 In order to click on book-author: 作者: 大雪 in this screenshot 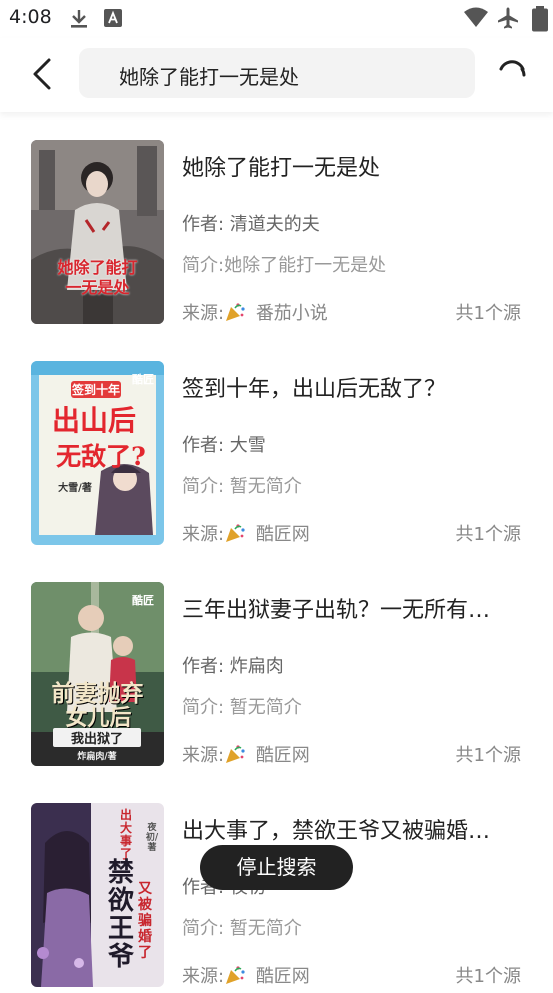, I will do `click(224, 445)`.